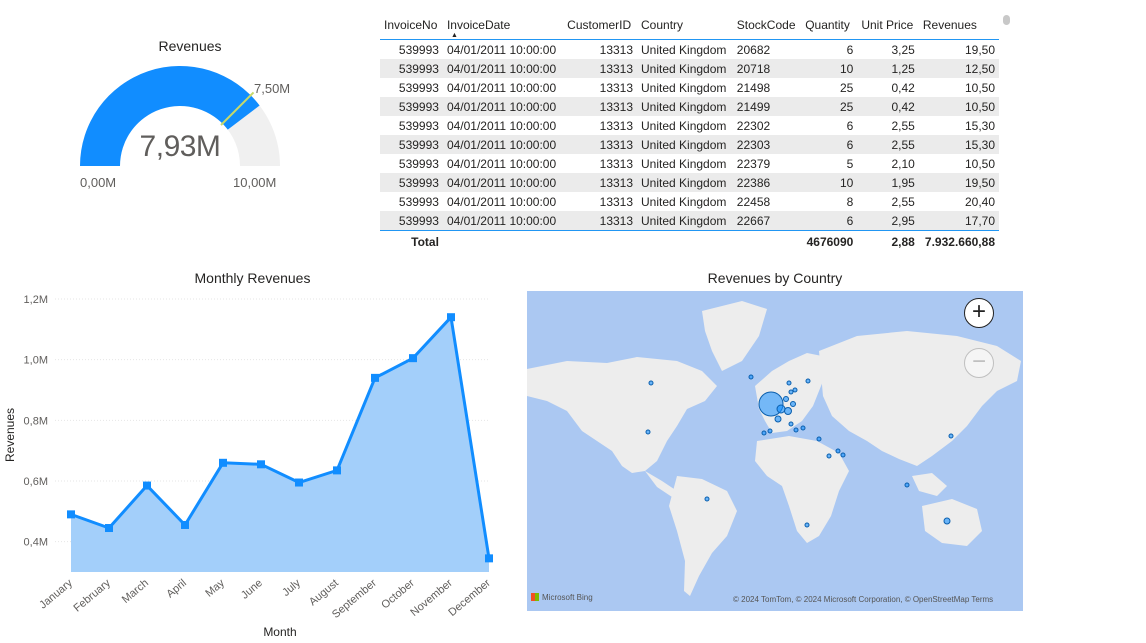 The height and width of the screenshot is (643, 1146). What do you see at coordinates (947, 521) in the screenshot?
I see `bubble-australia` at bounding box center [947, 521].